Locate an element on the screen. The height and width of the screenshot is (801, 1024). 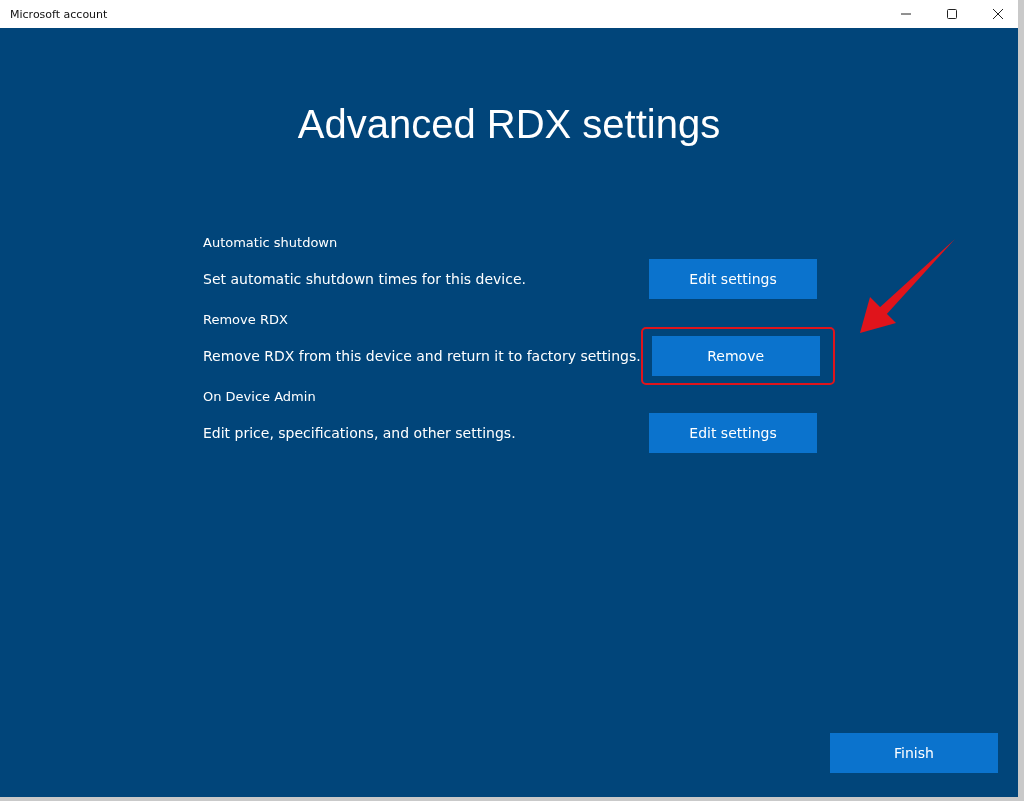
close-icon is located at coordinates (998, 14).